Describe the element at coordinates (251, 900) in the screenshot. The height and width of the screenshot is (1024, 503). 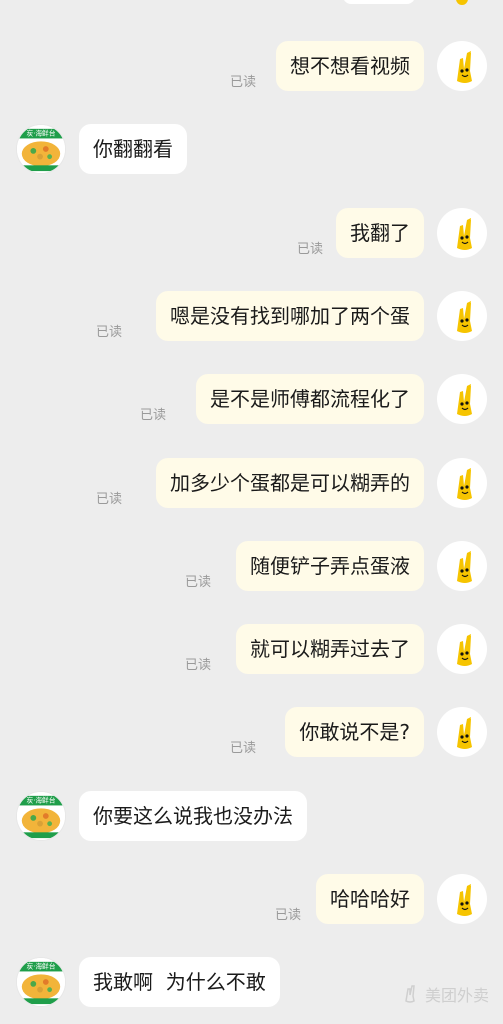
I see `chat-message: 已读 哈哈哈好` at that location.